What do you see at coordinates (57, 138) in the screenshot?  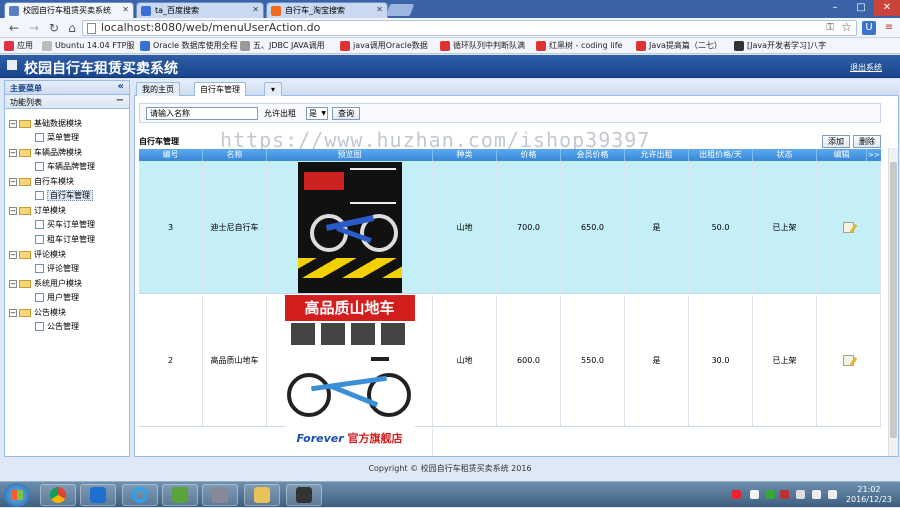 I see `tree-item-menu: 菜单管理` at bounding box center [57, 138].